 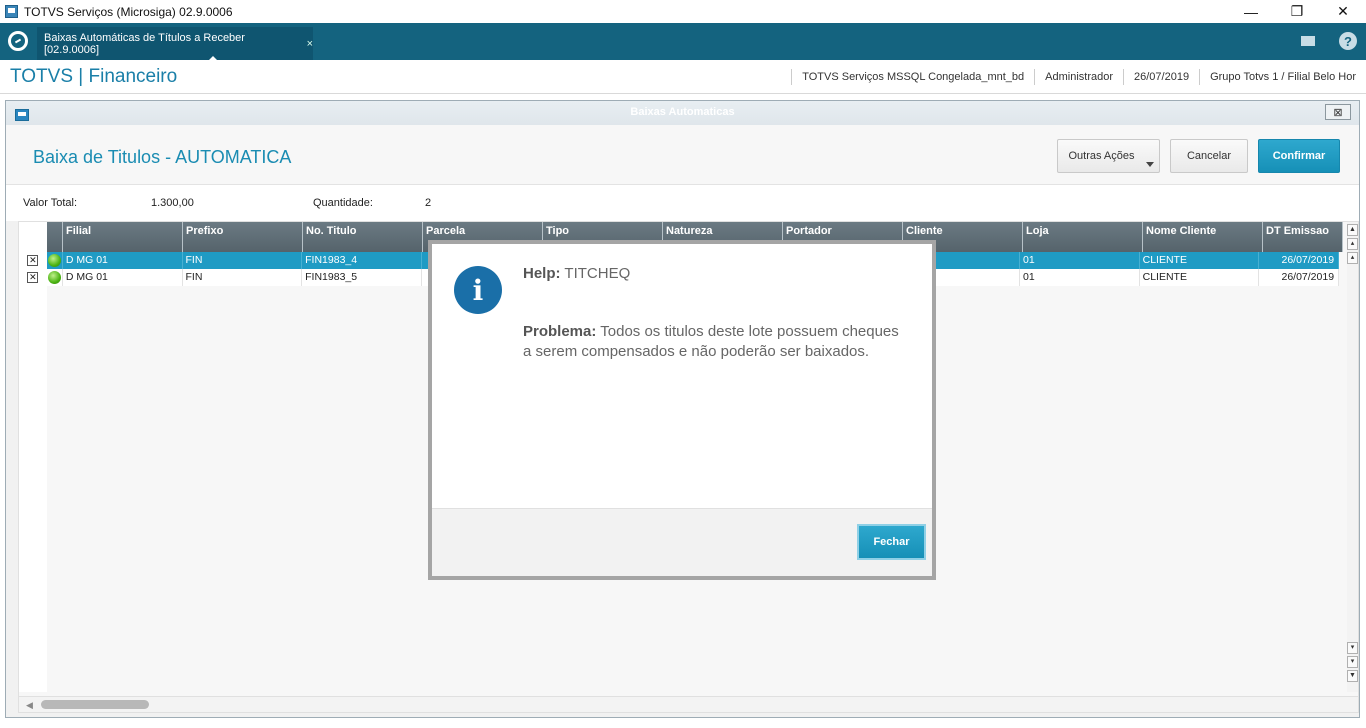 I want to click on grid-header-titulo: No. Titulo, so click(x=363, y=237).